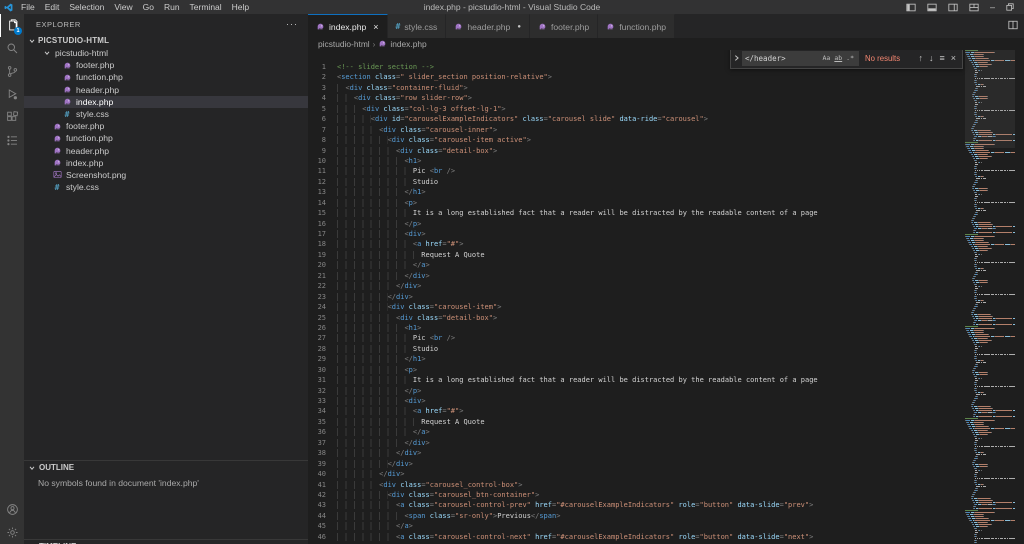 This screenshot has height=544, width=1024. I want to click on find-next-icon: ↓, so click(931, 58).